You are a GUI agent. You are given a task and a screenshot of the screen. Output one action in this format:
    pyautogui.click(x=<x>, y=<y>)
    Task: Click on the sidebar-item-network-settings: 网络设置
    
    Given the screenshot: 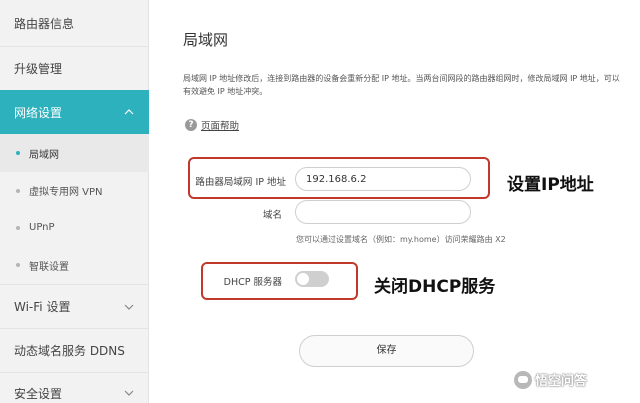 What is the action you would take?
    pyautogui.click(x=74, y=112)
    